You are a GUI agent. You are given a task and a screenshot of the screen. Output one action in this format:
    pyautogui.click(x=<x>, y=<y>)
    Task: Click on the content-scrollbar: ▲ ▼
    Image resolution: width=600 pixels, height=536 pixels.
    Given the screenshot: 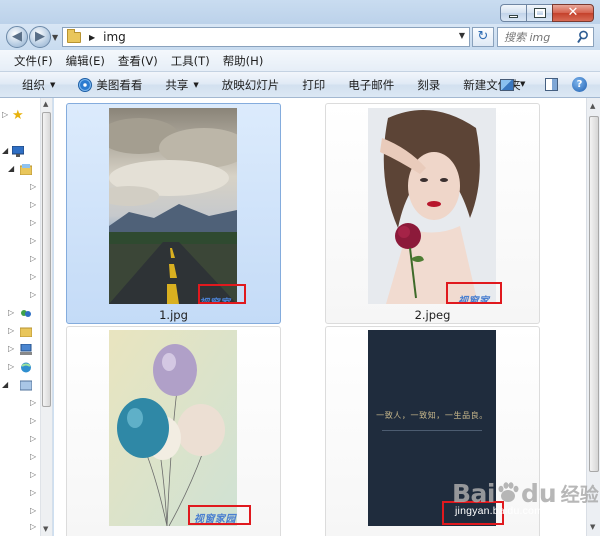 What is the action you would take?
    pyautogui.click(x=593, y=317)
    